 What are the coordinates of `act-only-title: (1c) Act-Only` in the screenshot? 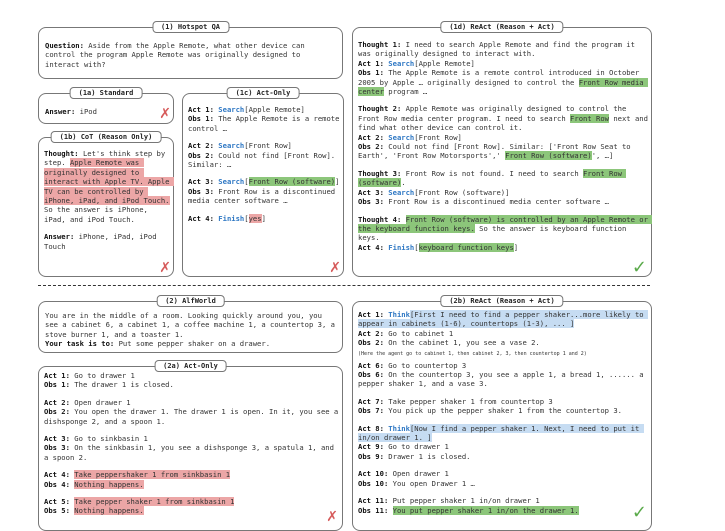 It's located at (263, 93).